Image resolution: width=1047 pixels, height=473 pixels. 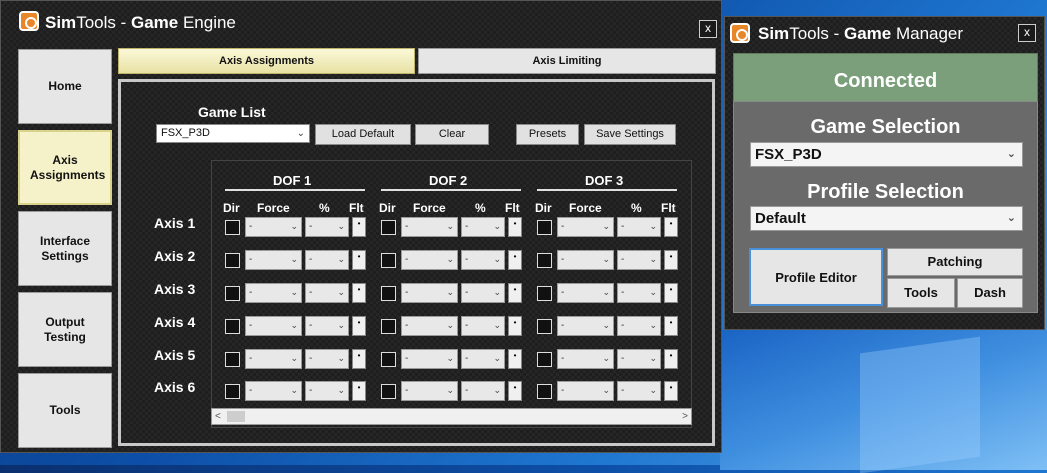 What do you see at coordinates (630, 134) in the screenshot?
I see `save-settings-button: Save Settings` at bounding box center [630, 134].